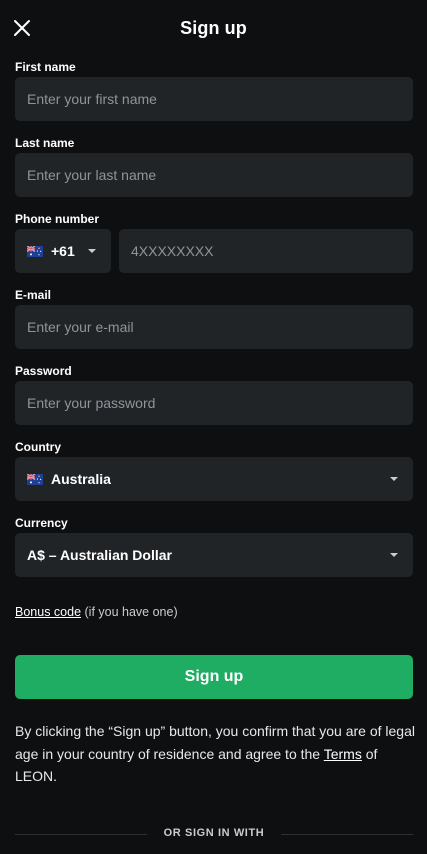 This screenshot has height=854, width=427. I want to click on currency-select: A$ – Australian Dollar, so click(214, 555).